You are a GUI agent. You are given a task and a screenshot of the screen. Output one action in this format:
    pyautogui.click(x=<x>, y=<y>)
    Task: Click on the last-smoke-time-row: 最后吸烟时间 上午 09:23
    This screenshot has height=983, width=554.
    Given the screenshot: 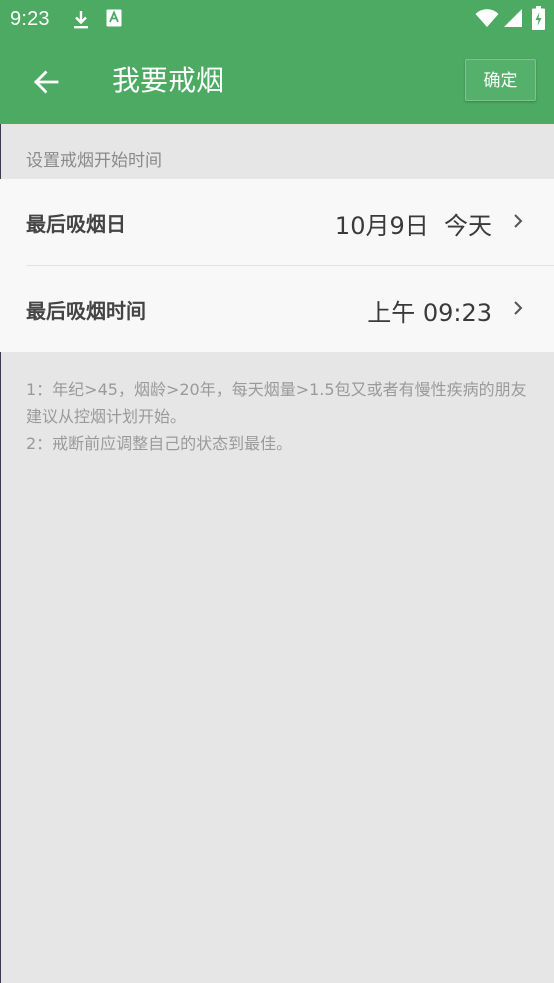 What is the action you would take?
    pyautogui.click(x=277, y=309)
    